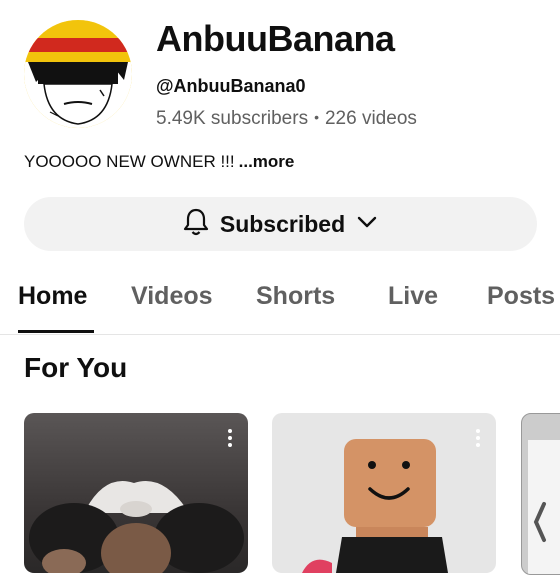 This screenshot has height=575, width=560. What do you see at coordinates (295, 296) in the screenshot?
I see `tab-shorts: Shorts` at bounding box center [295, 296].